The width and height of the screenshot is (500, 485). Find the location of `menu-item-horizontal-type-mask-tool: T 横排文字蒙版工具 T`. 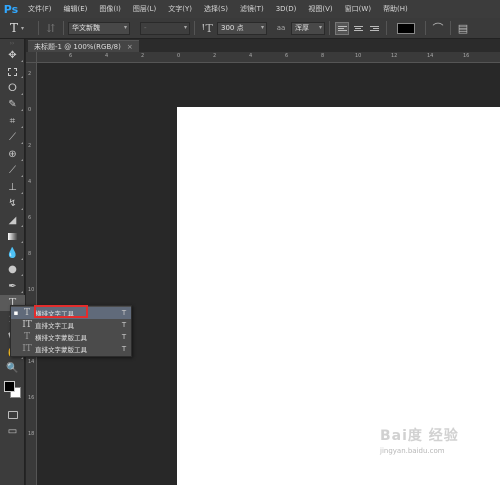

menu-item-horizontal-type-mask-tool: T 横排文字蒙版工具 T is located at coordinates (71, 337).